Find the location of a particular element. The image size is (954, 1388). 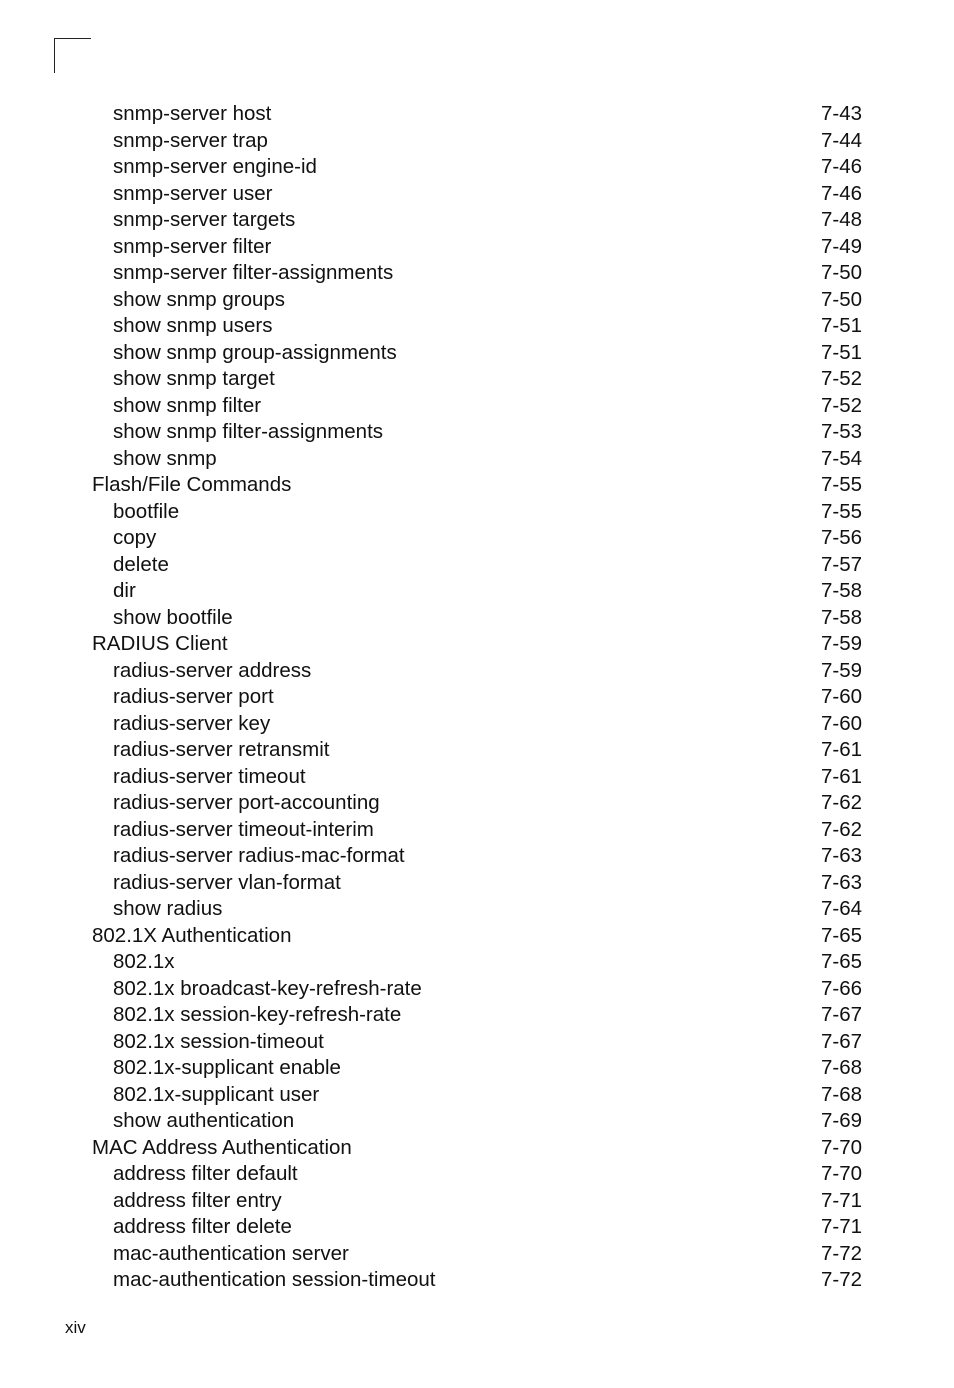

toc-entry-page: 7-72 is located at coordinates (842, 1253).